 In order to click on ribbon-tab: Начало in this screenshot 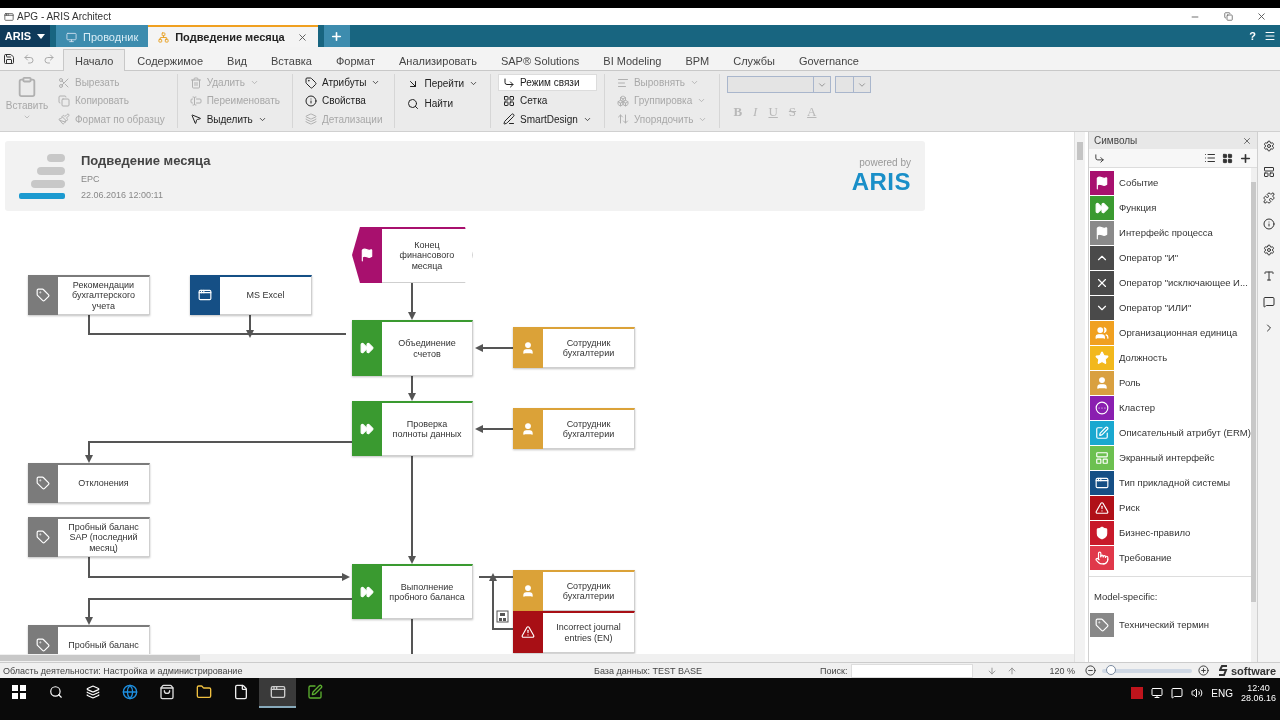, I will do `click(94, 60)`.